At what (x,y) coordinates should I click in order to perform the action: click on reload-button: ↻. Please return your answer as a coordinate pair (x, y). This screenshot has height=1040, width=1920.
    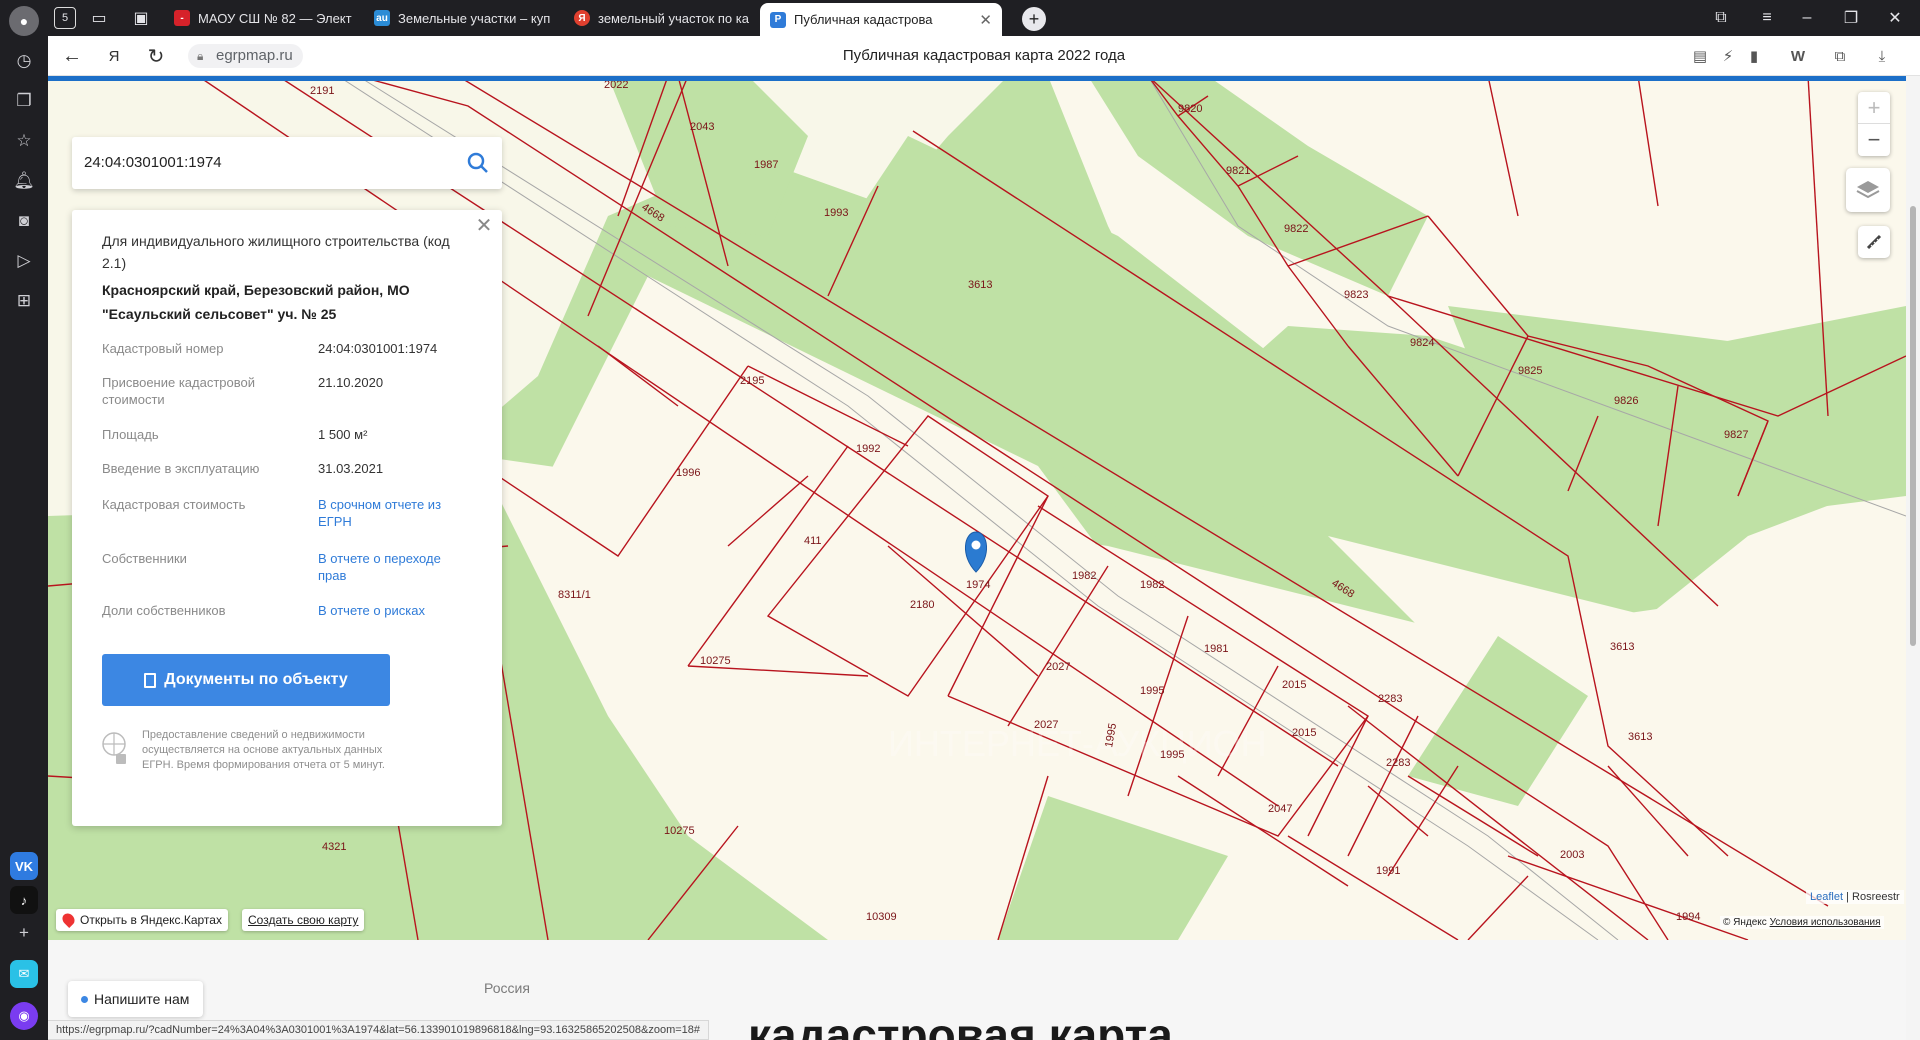
    Looking at the image, I should click on (156, 56).